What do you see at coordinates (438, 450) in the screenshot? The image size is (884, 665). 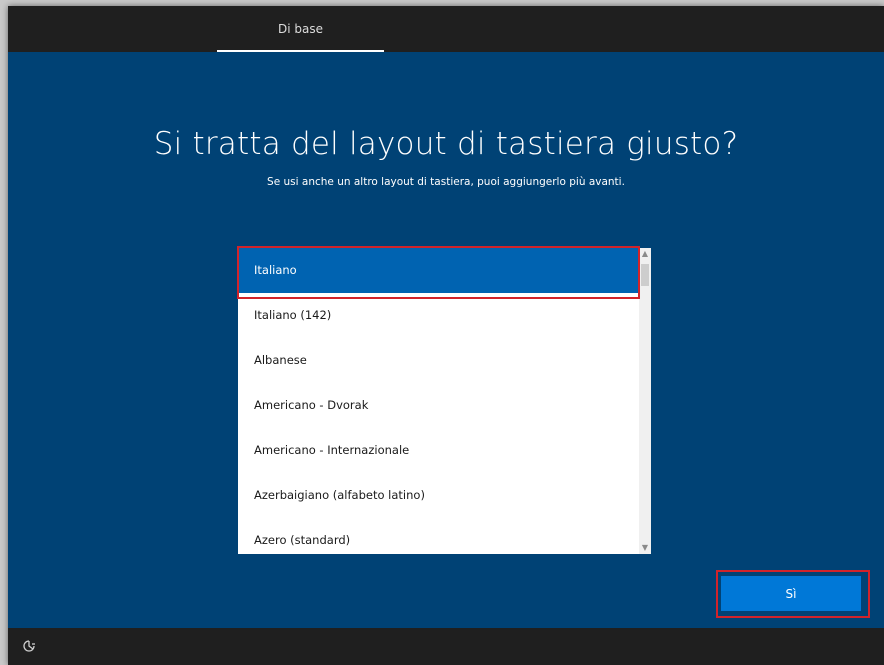 I see `list-item: Americano - Internazionale` at bounding box center [438, 450].